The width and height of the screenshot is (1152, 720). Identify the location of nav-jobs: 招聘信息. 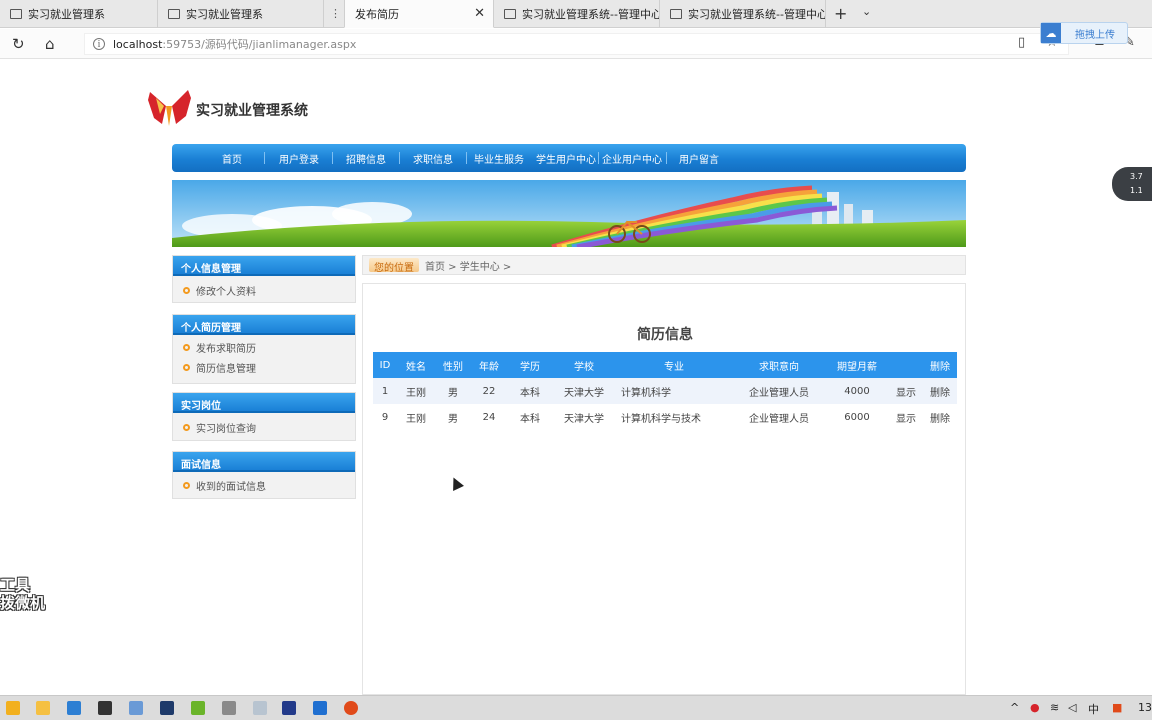
(366, 158).